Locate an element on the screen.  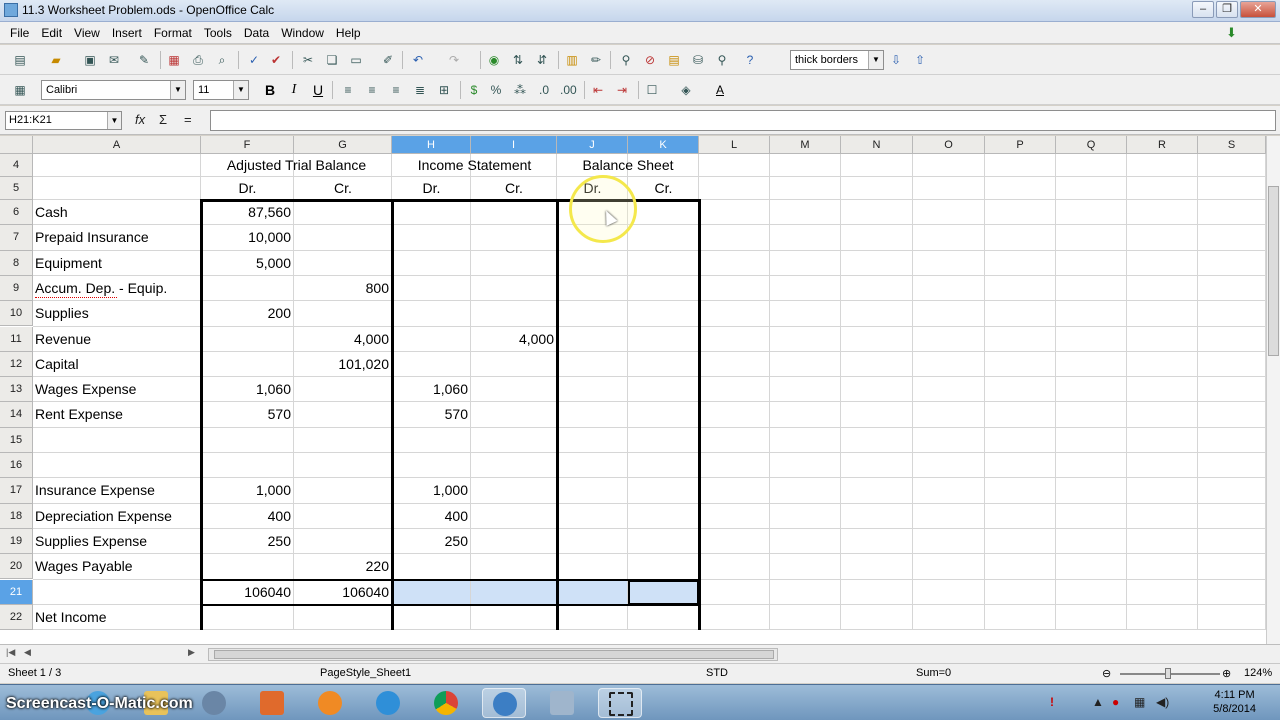
paste-icon: ▭ is located at coordinates (356, 60).